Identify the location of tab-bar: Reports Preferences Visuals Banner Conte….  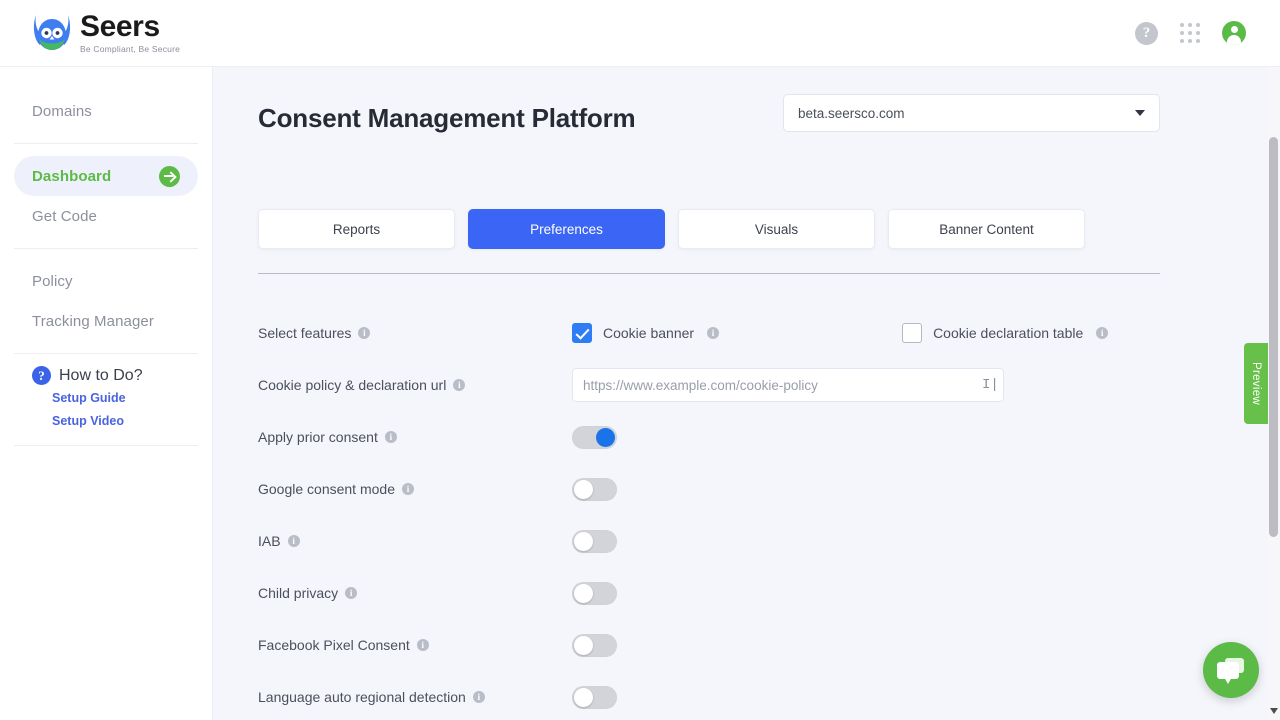
(671, 229).